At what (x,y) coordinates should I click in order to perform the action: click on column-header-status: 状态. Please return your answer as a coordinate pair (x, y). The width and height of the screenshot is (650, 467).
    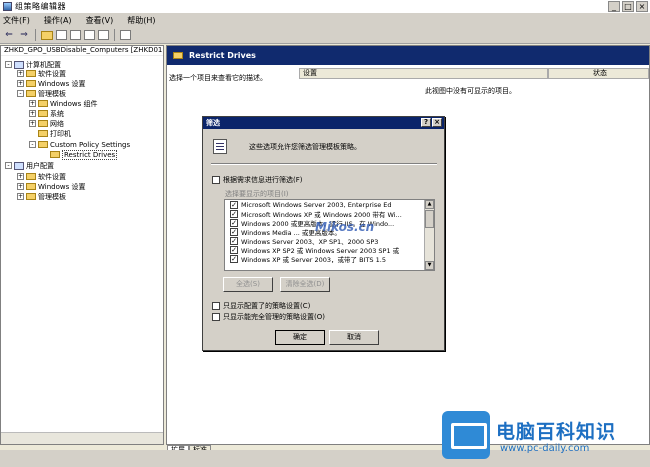
    Looking at the image, I should click on (598, 73).